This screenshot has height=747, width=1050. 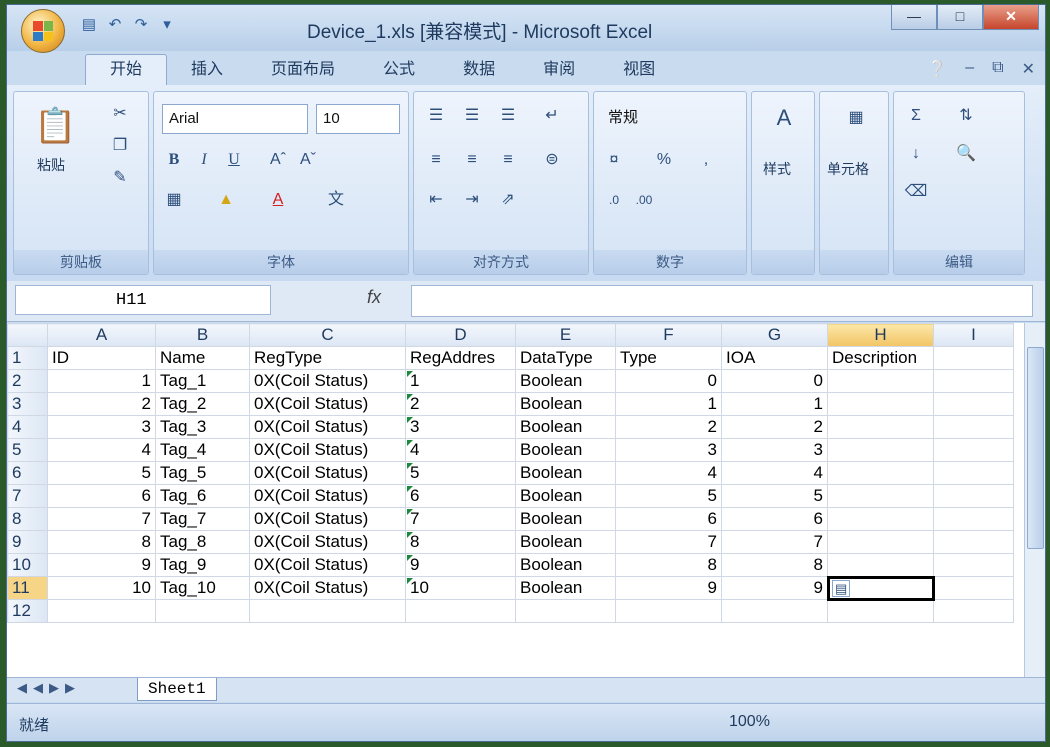 What do you see at coordinates (202, 496) in the screenshot?
I see `cell: Tag_6` at bounding box center [202, 496].